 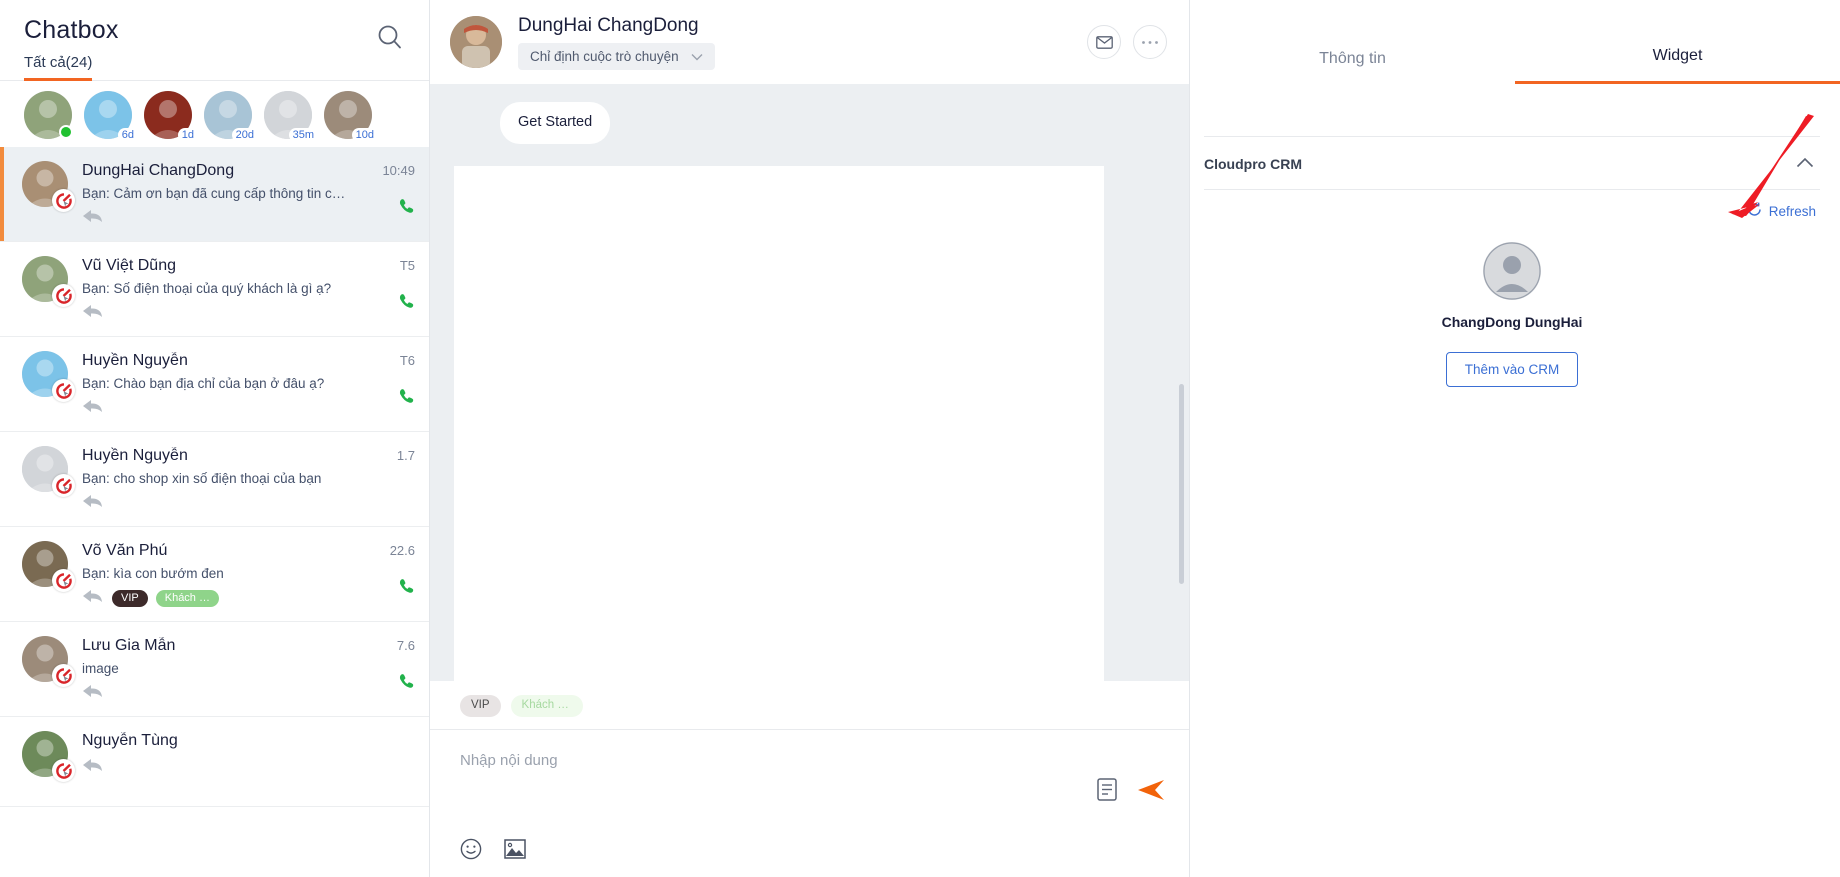 I want to click on recent-avatar: 1d, so click(x=171, y=116).